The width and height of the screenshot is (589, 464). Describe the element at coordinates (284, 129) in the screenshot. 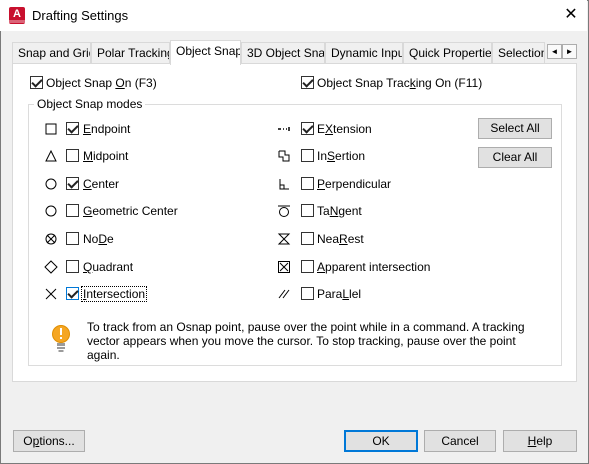

I see `extension-marker-icon` at that location.